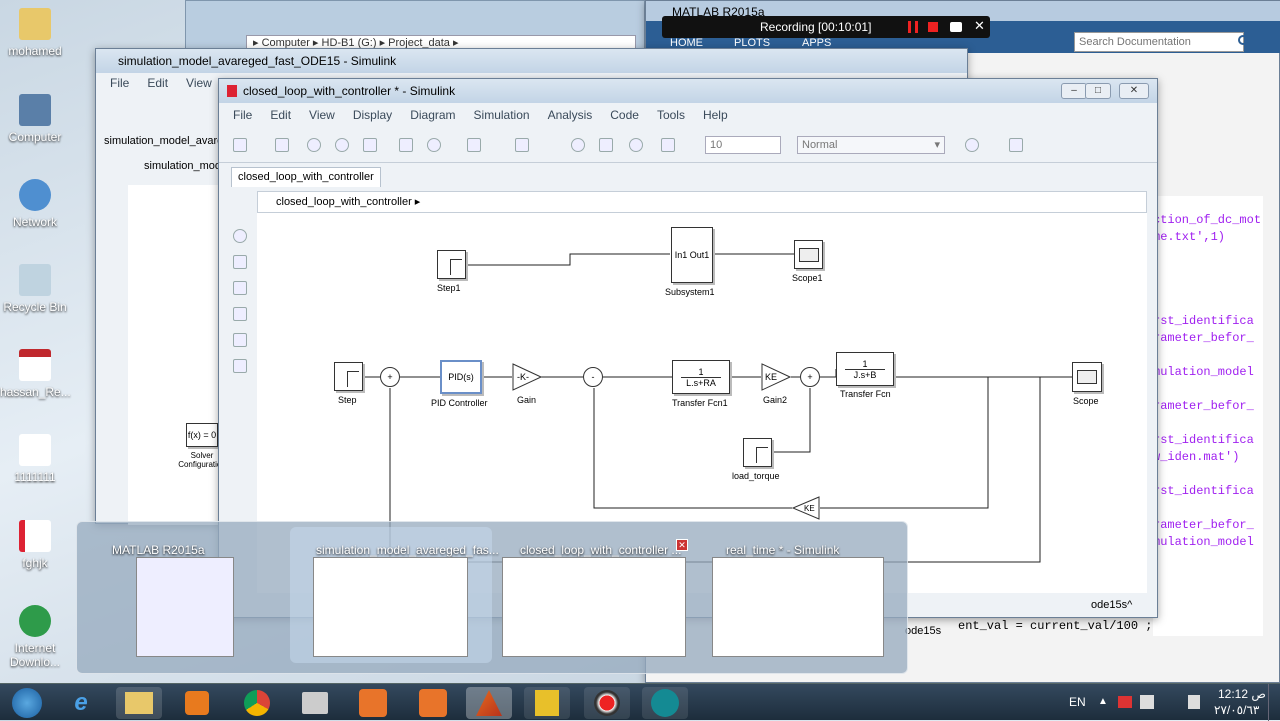  I want to click on gain-value: -K-, so click(523, 377).